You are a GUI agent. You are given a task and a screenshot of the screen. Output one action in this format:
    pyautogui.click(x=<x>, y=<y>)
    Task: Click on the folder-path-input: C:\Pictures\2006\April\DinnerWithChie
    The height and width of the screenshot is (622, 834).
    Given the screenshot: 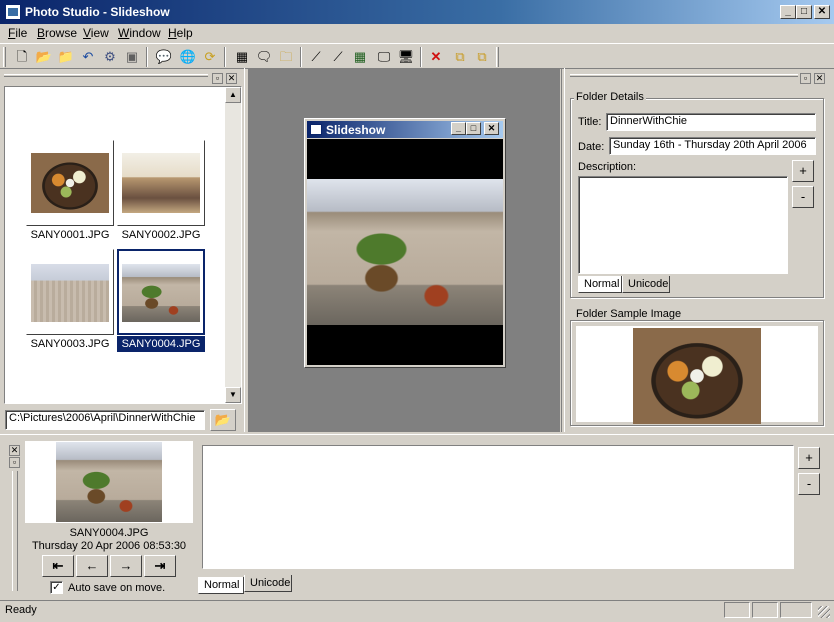 What is the action you would take?
    pyautogui.click(x=105, y=420)
    